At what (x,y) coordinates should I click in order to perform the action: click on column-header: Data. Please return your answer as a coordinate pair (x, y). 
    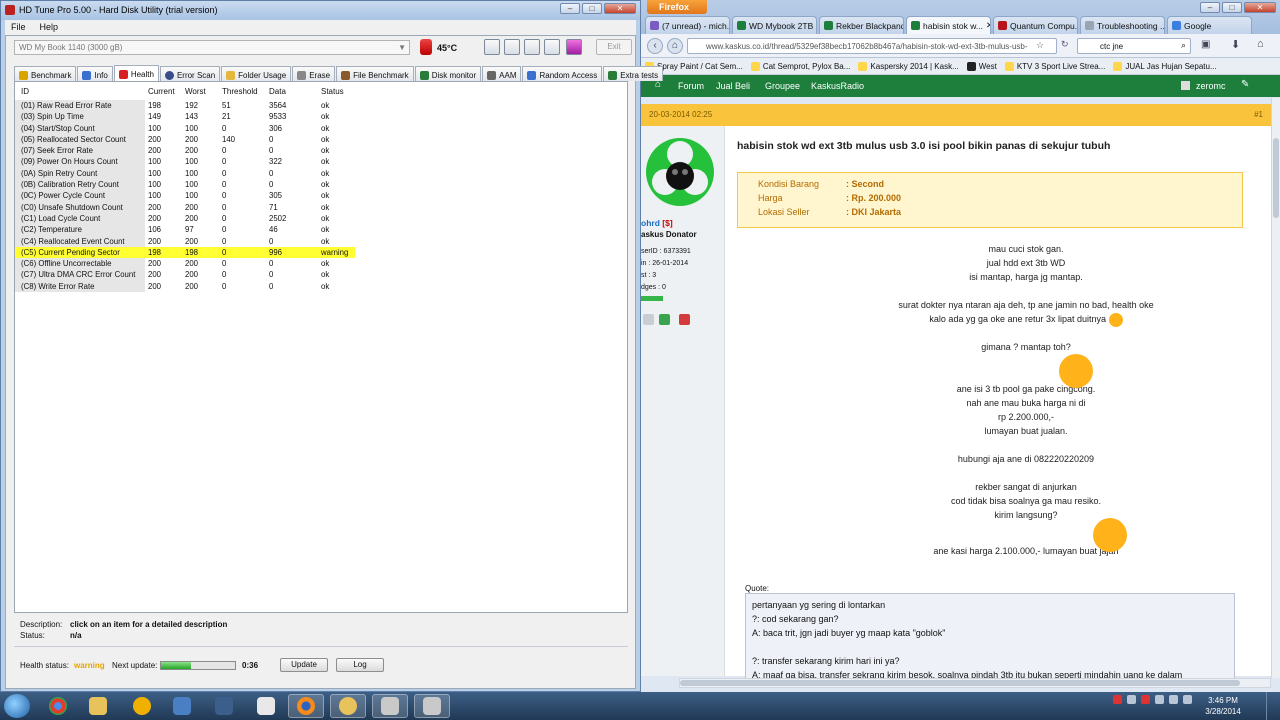
    Looking at the image, I should click on (277, 91).